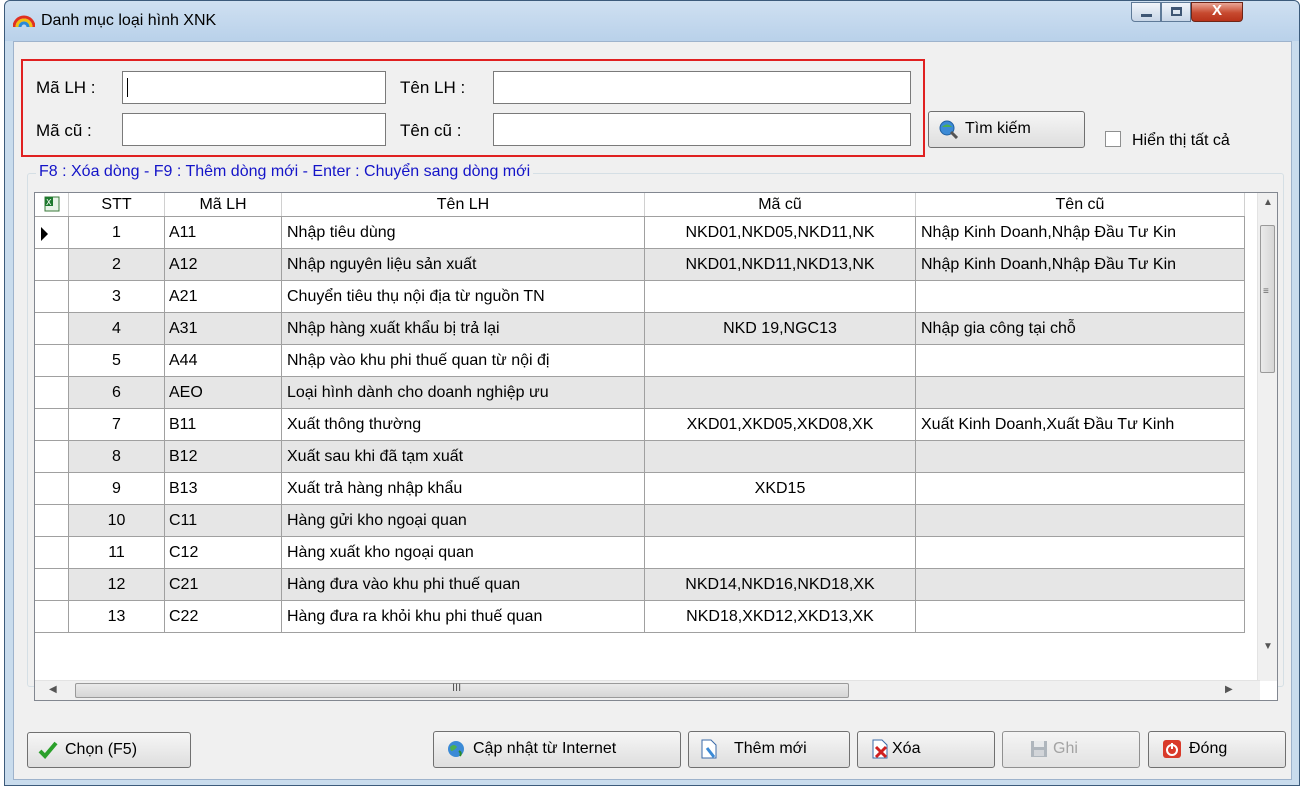  I want to click on cell-ma-lh: C11, so click(223, 521).